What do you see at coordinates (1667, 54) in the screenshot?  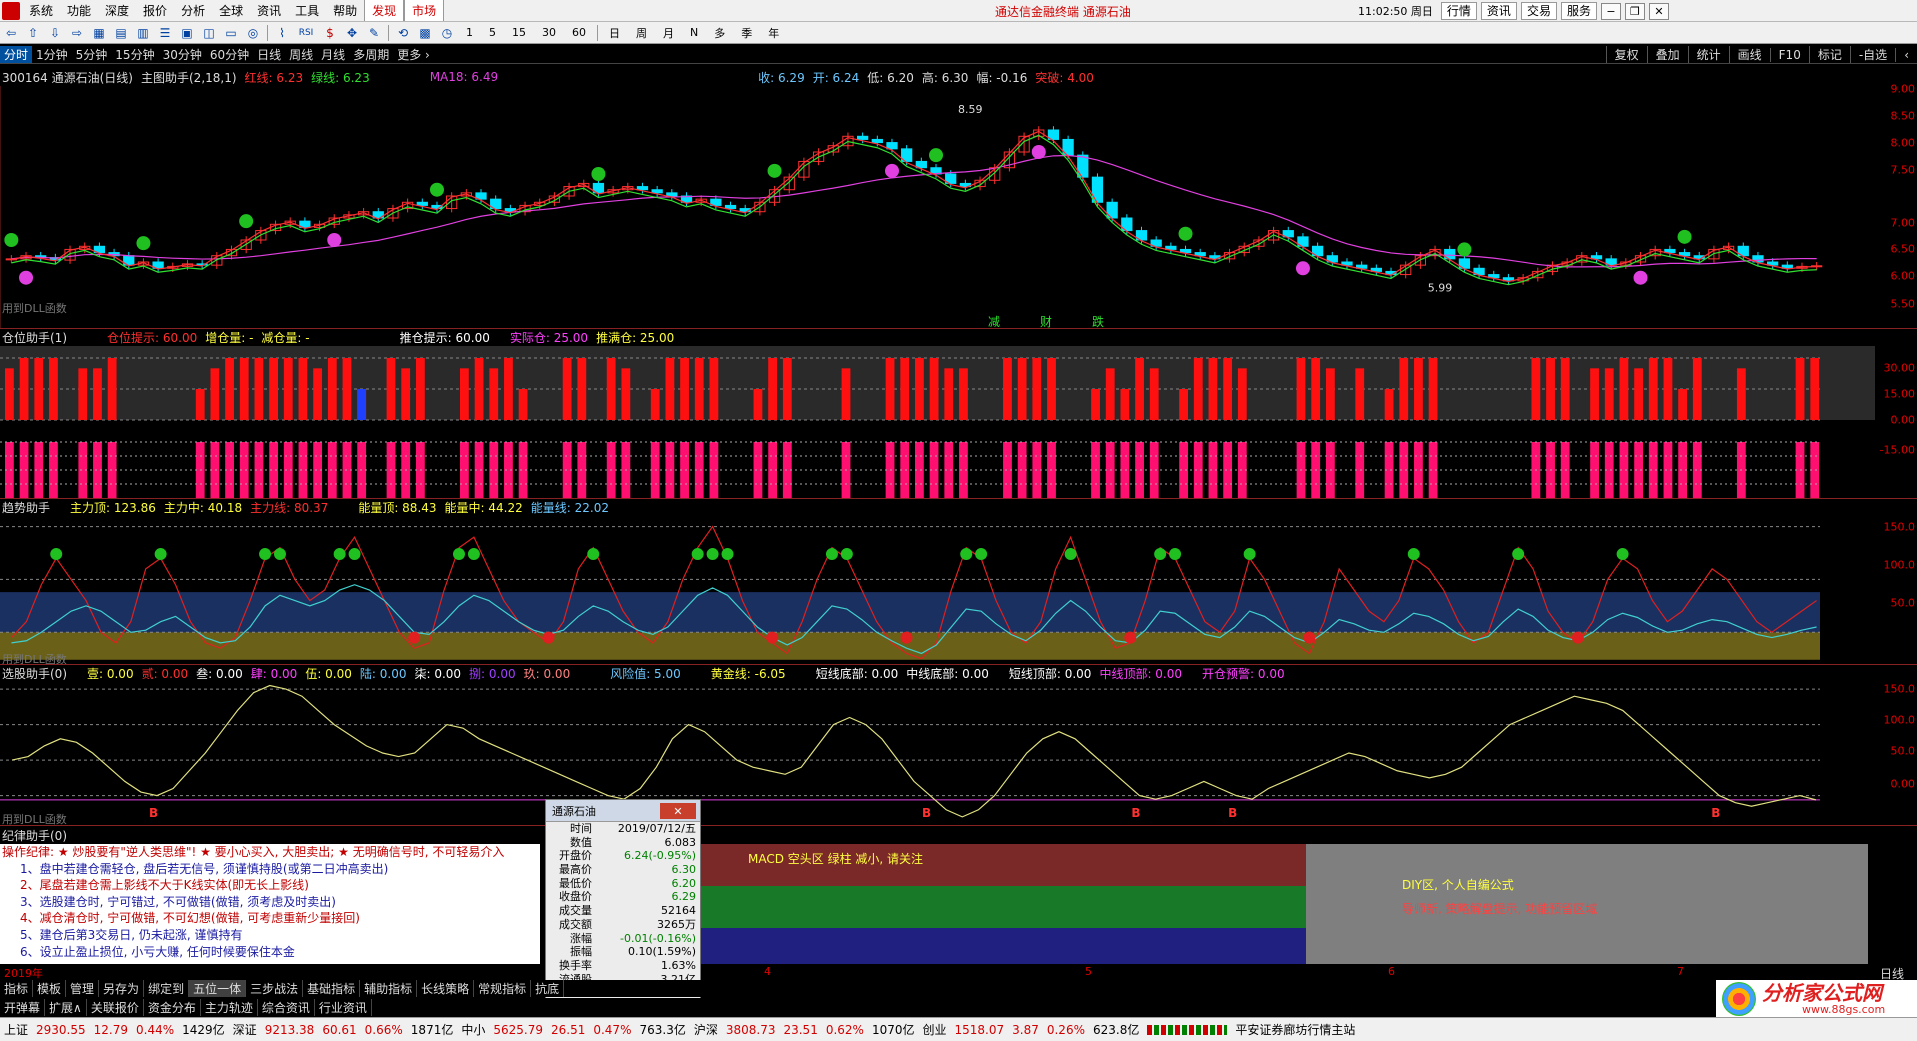 I see `btn-overlay: 叠加` at bounding box center [1667, 54].